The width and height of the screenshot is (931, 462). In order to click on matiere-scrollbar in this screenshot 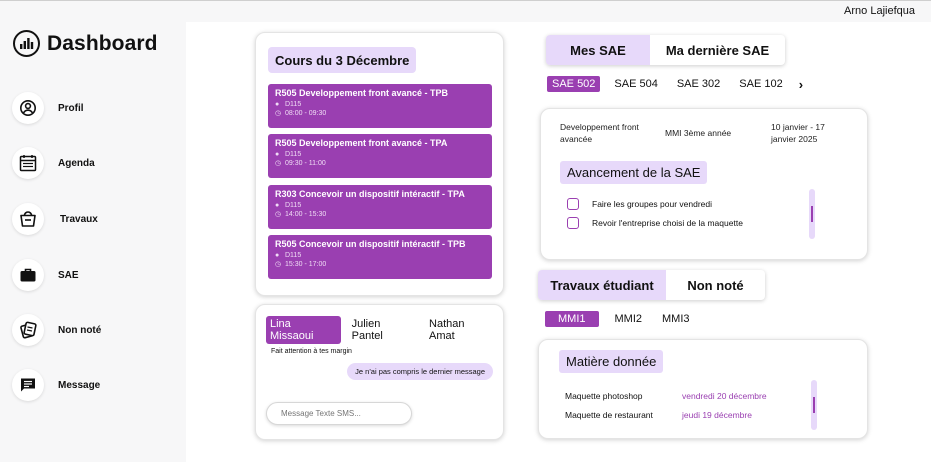, I will do `click(814, 405)`.